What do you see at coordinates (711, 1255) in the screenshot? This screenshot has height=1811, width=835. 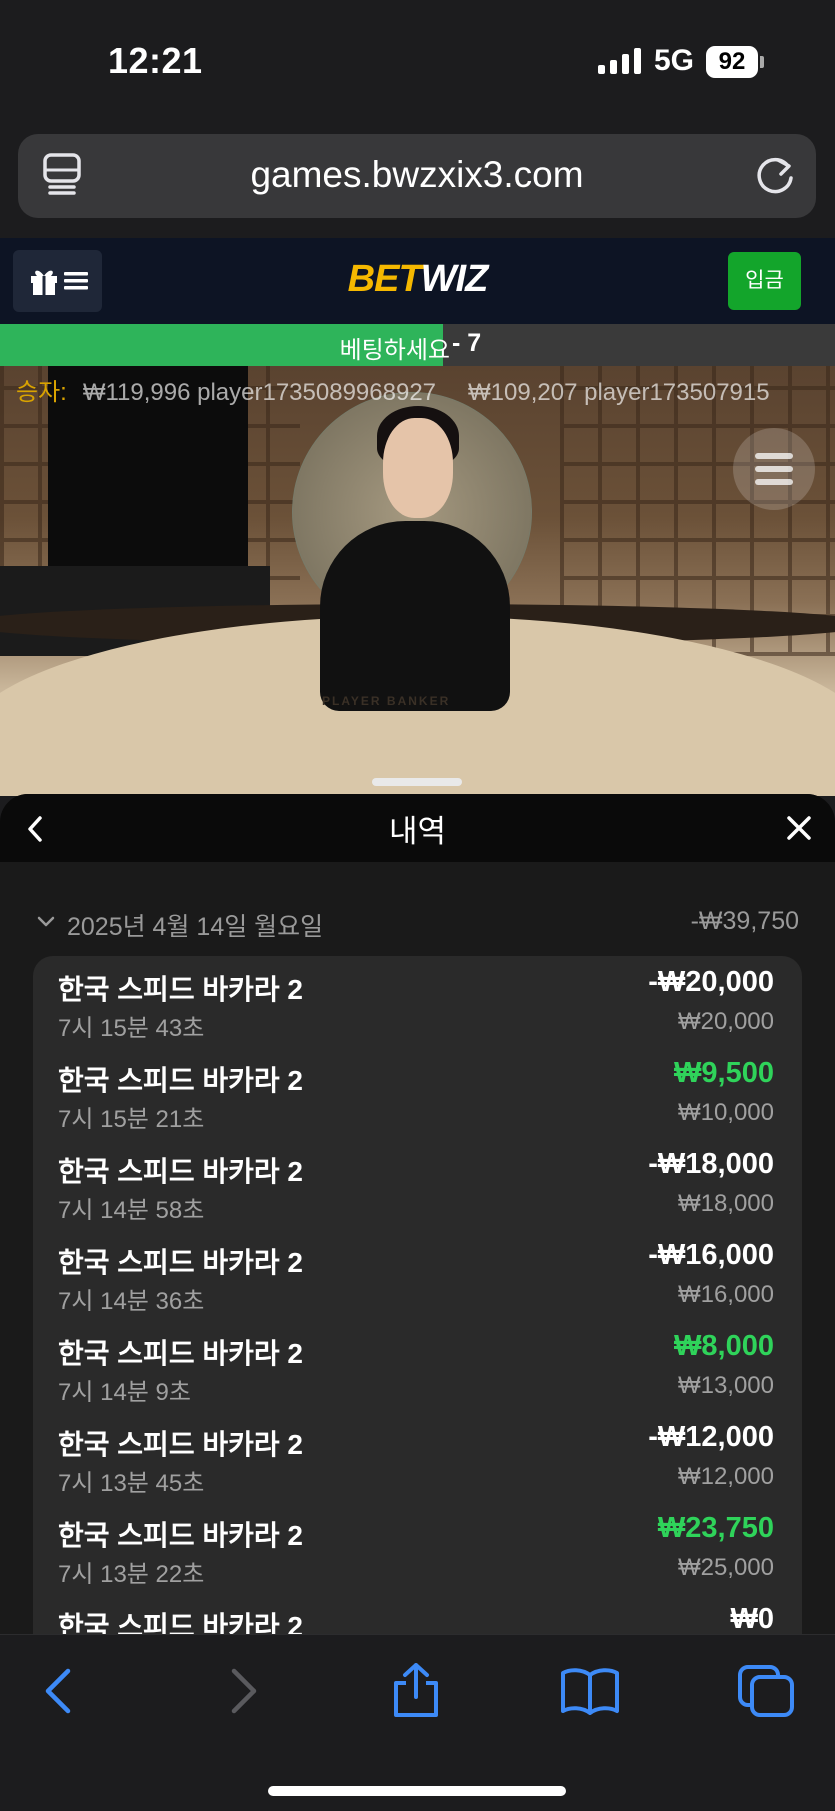 I see `row-result: -₩16,000` at bounding box center [711, 1255].